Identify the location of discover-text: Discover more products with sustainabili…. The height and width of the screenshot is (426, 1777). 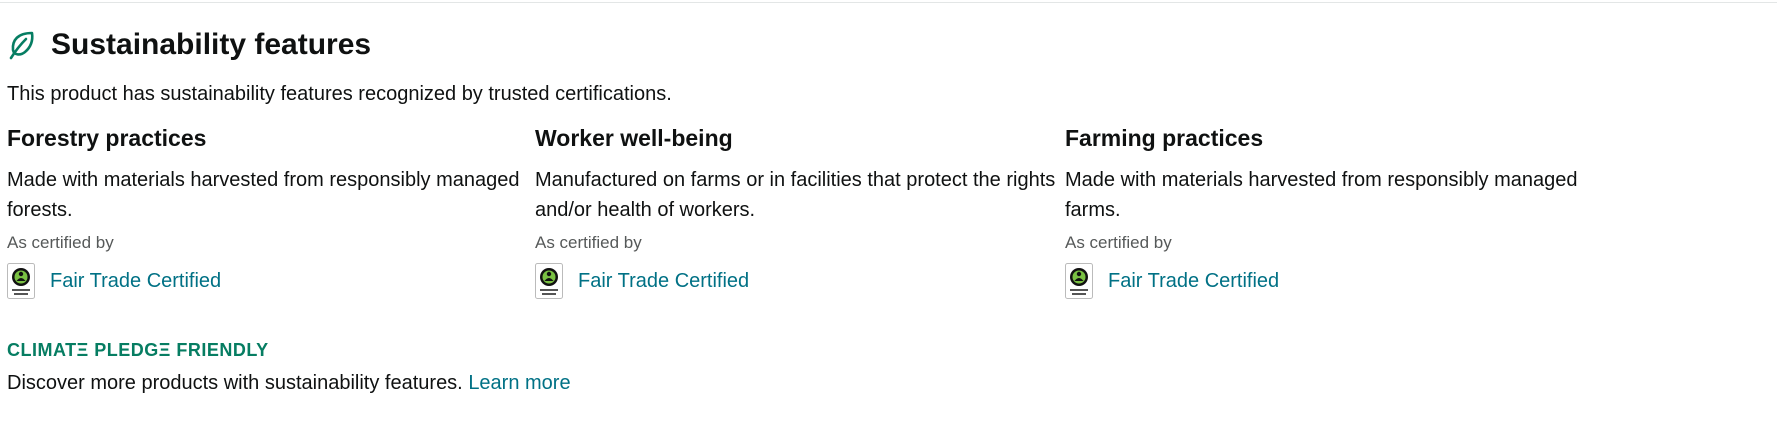
(289, 383).